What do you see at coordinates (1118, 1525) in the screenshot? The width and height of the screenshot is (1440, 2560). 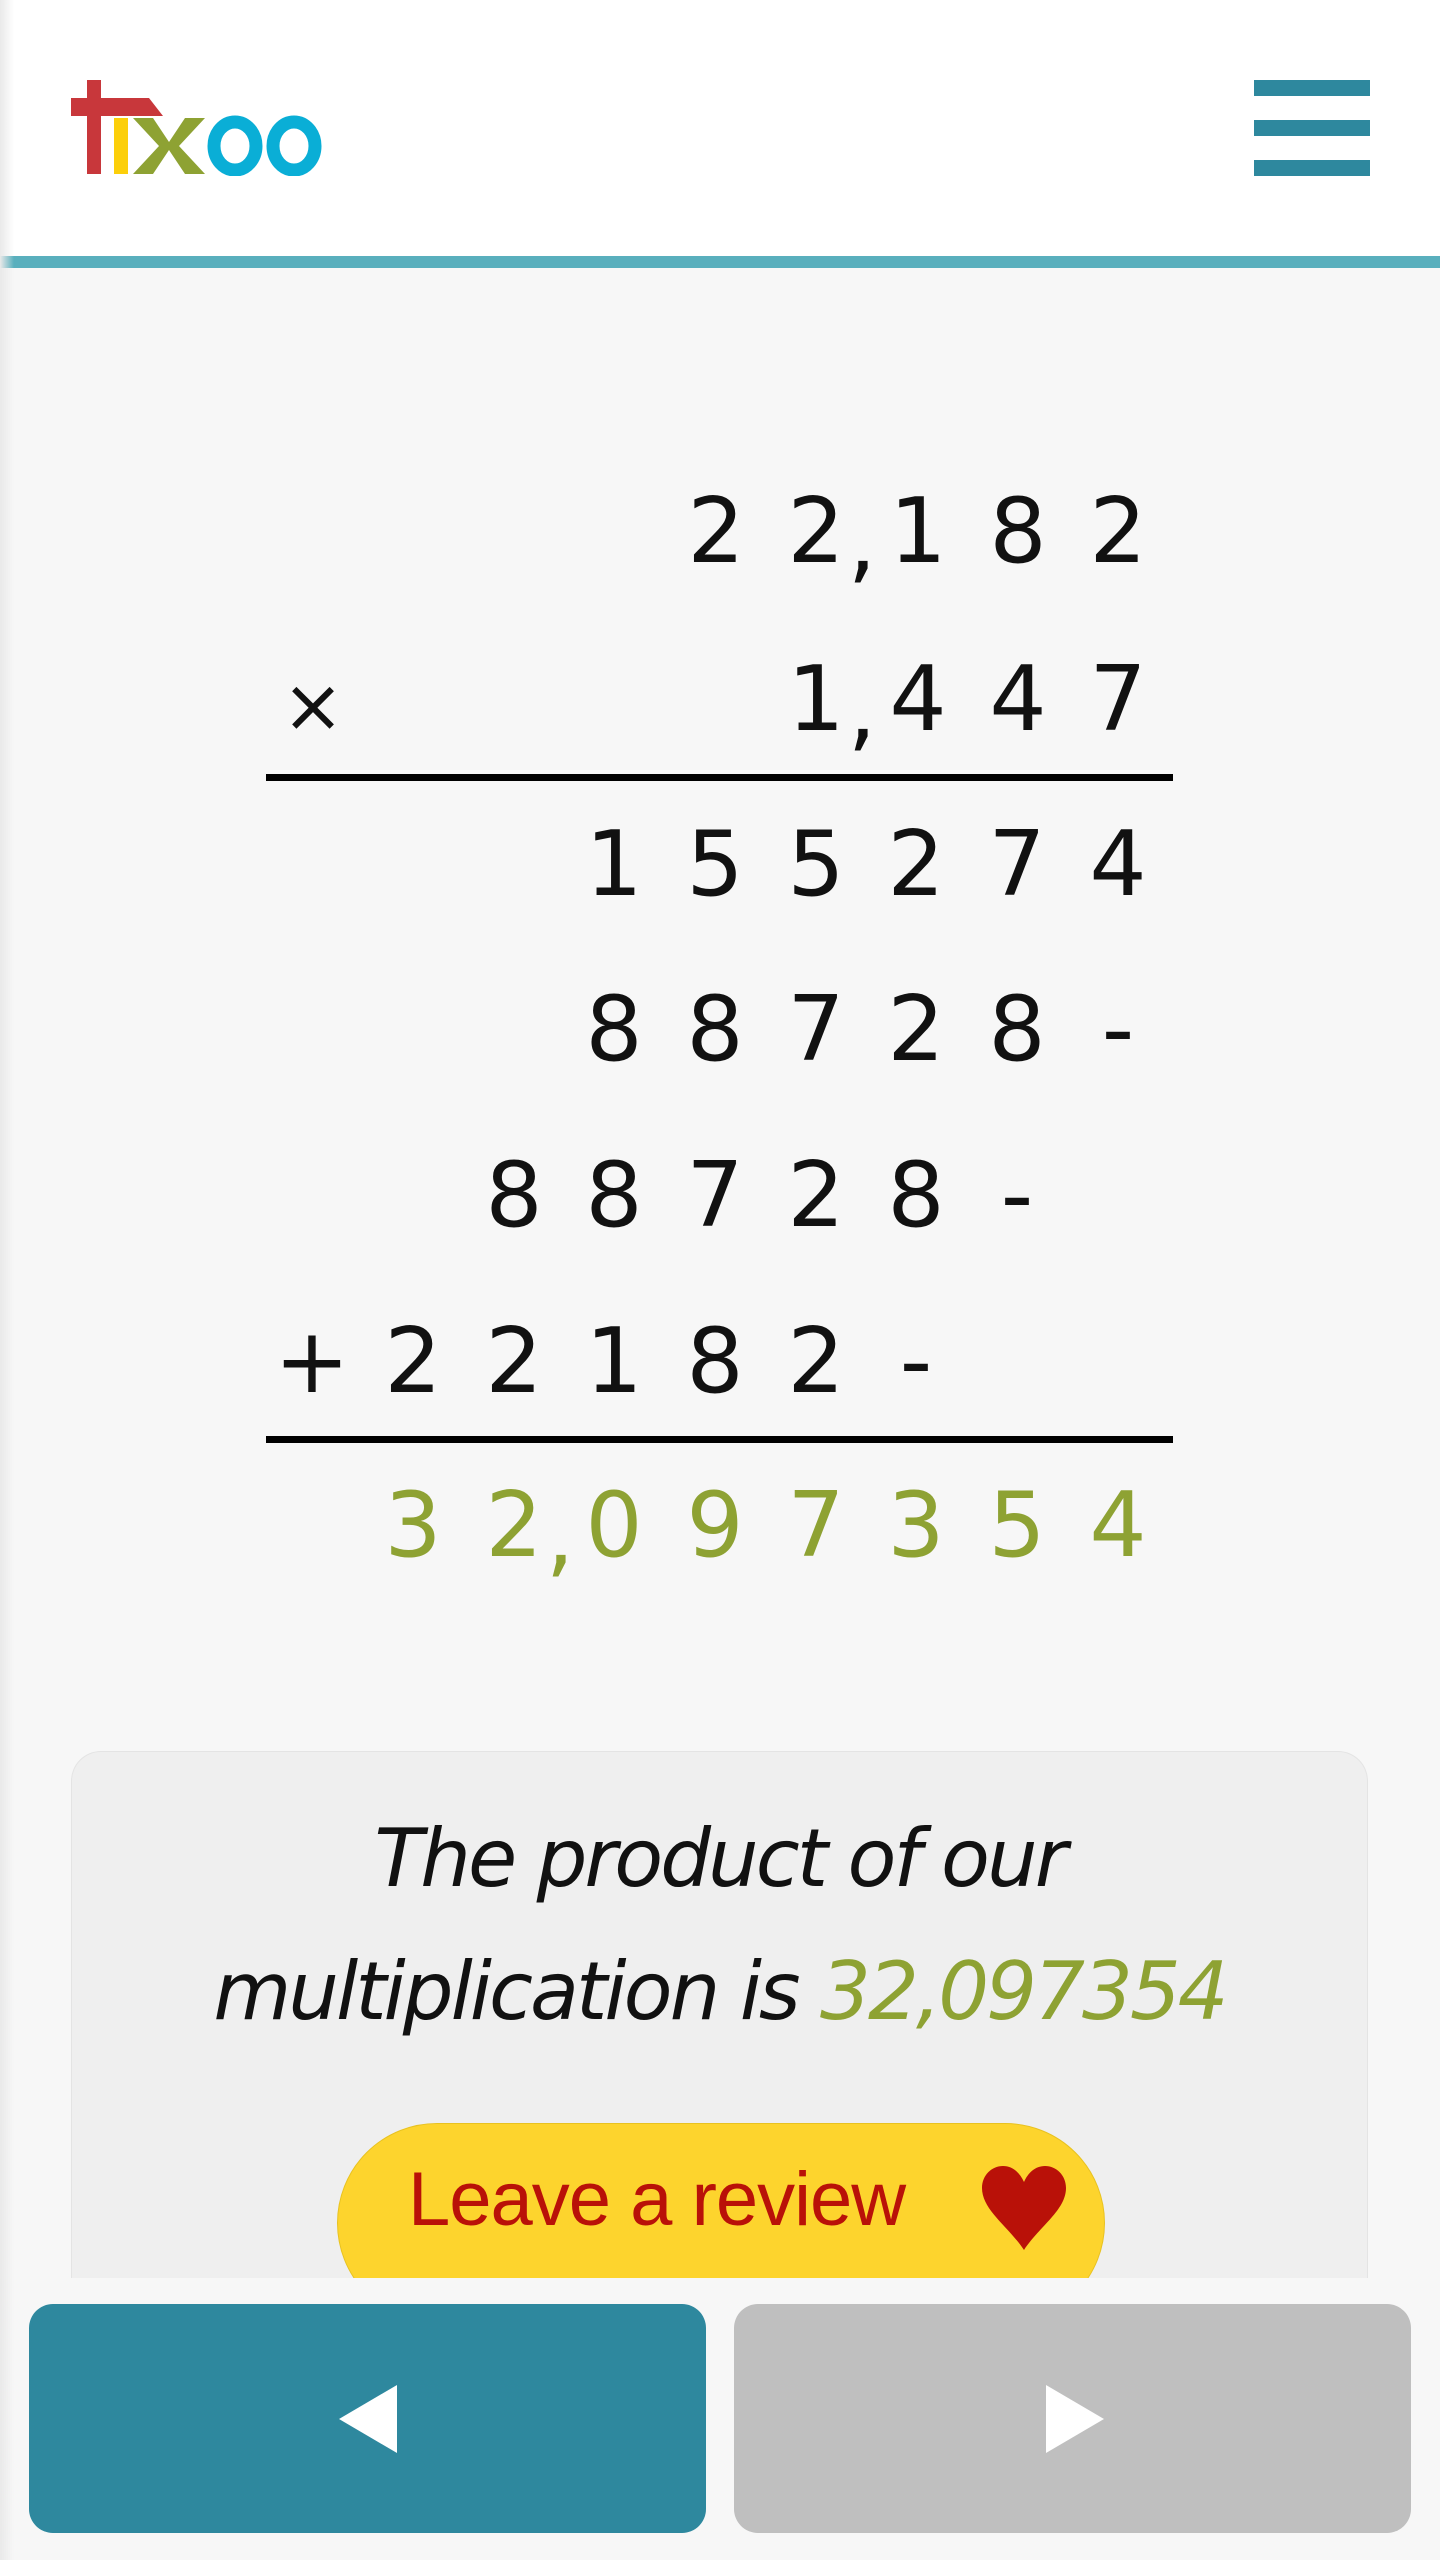 I see `result-digit: 4` at bounding box center [1118, 1525].